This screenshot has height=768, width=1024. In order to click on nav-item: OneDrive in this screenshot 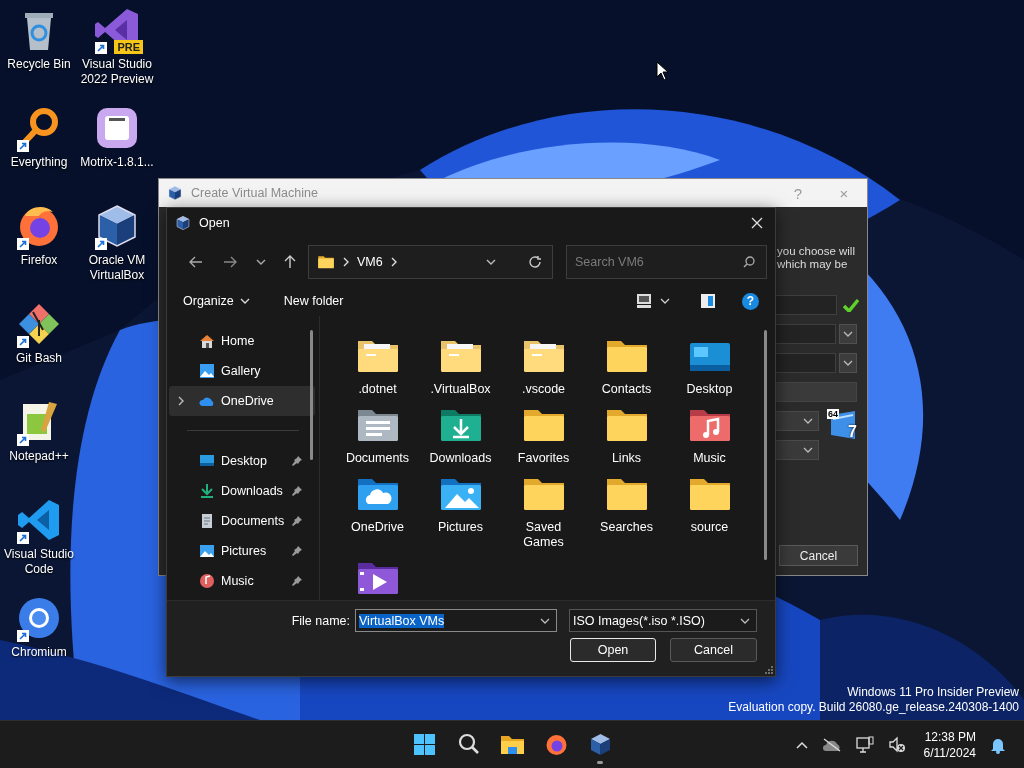, I will do `click(242, 401)`.